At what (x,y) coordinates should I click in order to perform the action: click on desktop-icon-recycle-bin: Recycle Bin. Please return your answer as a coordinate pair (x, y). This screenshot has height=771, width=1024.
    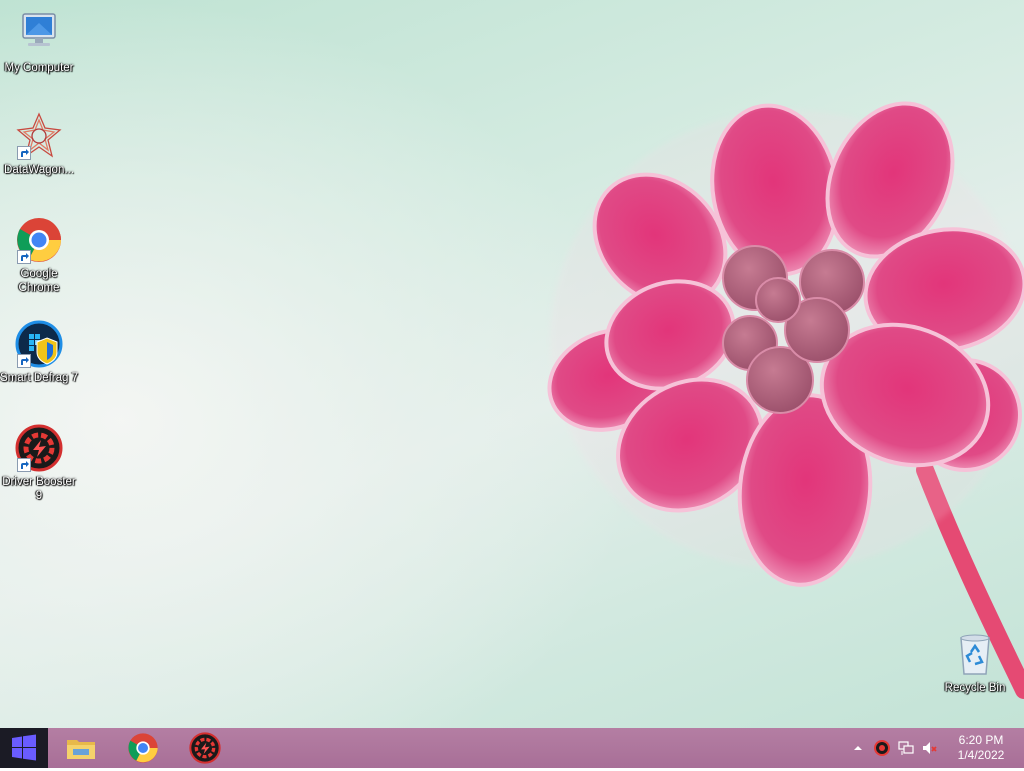
    Looking at the image, I should click on (975, 662).